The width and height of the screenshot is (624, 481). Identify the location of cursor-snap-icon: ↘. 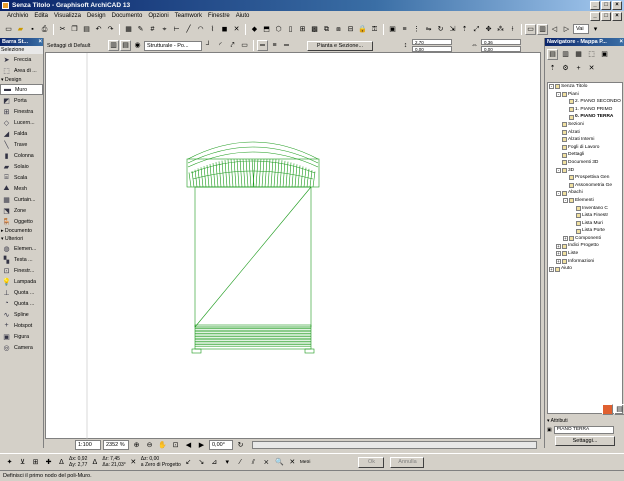
(201, 462).